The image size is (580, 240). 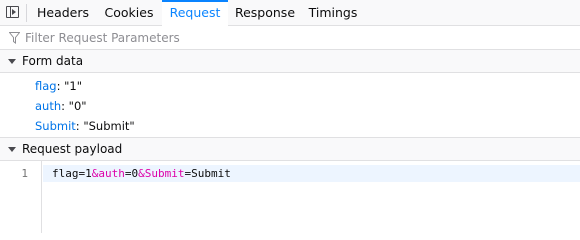 What do you see at coordinates (53, 61) in the screenshot?
I see `form-data-title: Form data` at bounding box center [53, 61].